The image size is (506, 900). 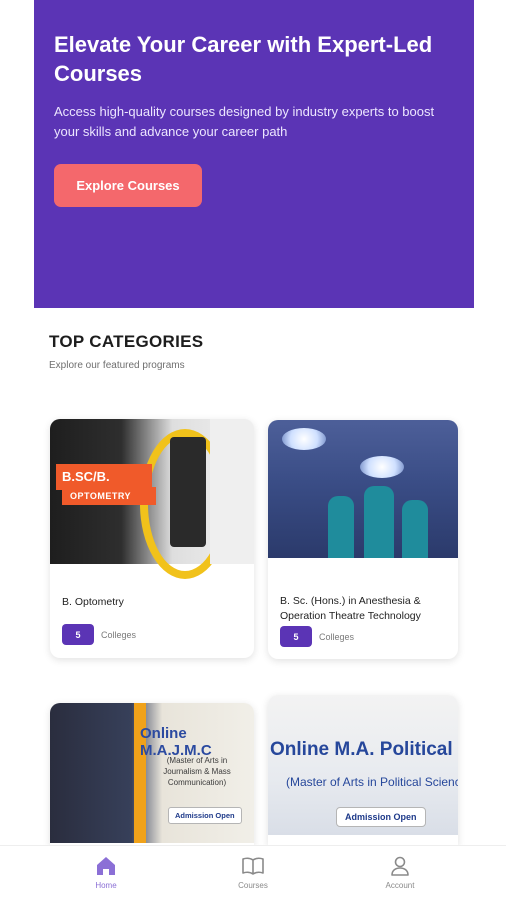 I want to click on explore-courses-button: Explore Courses, so click(x=128, y=185).